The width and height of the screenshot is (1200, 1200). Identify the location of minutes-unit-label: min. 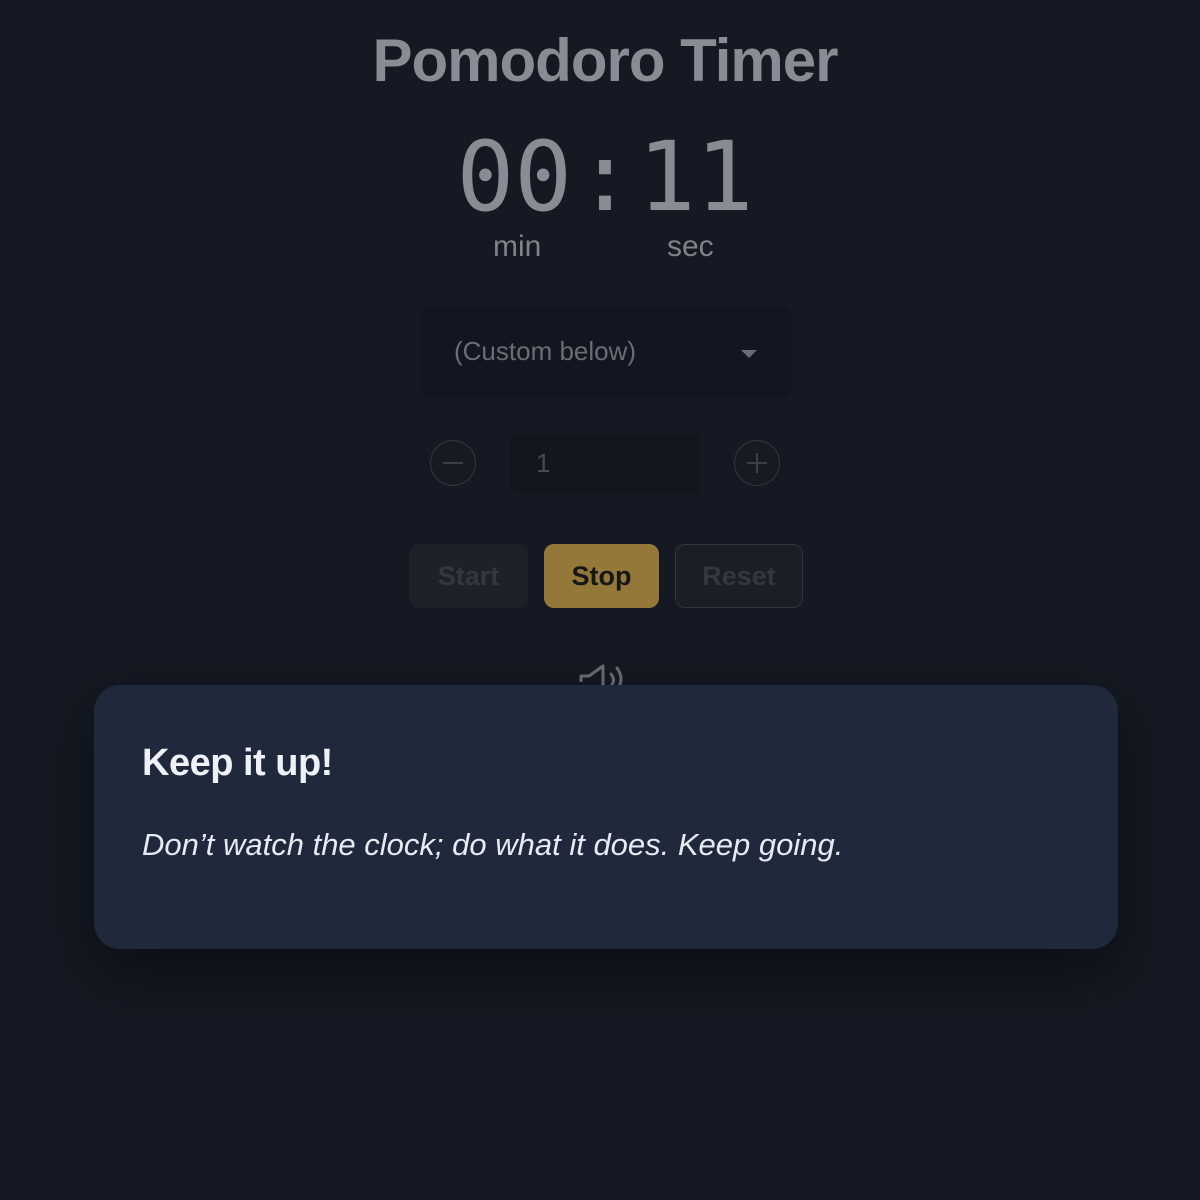
(517, 246).